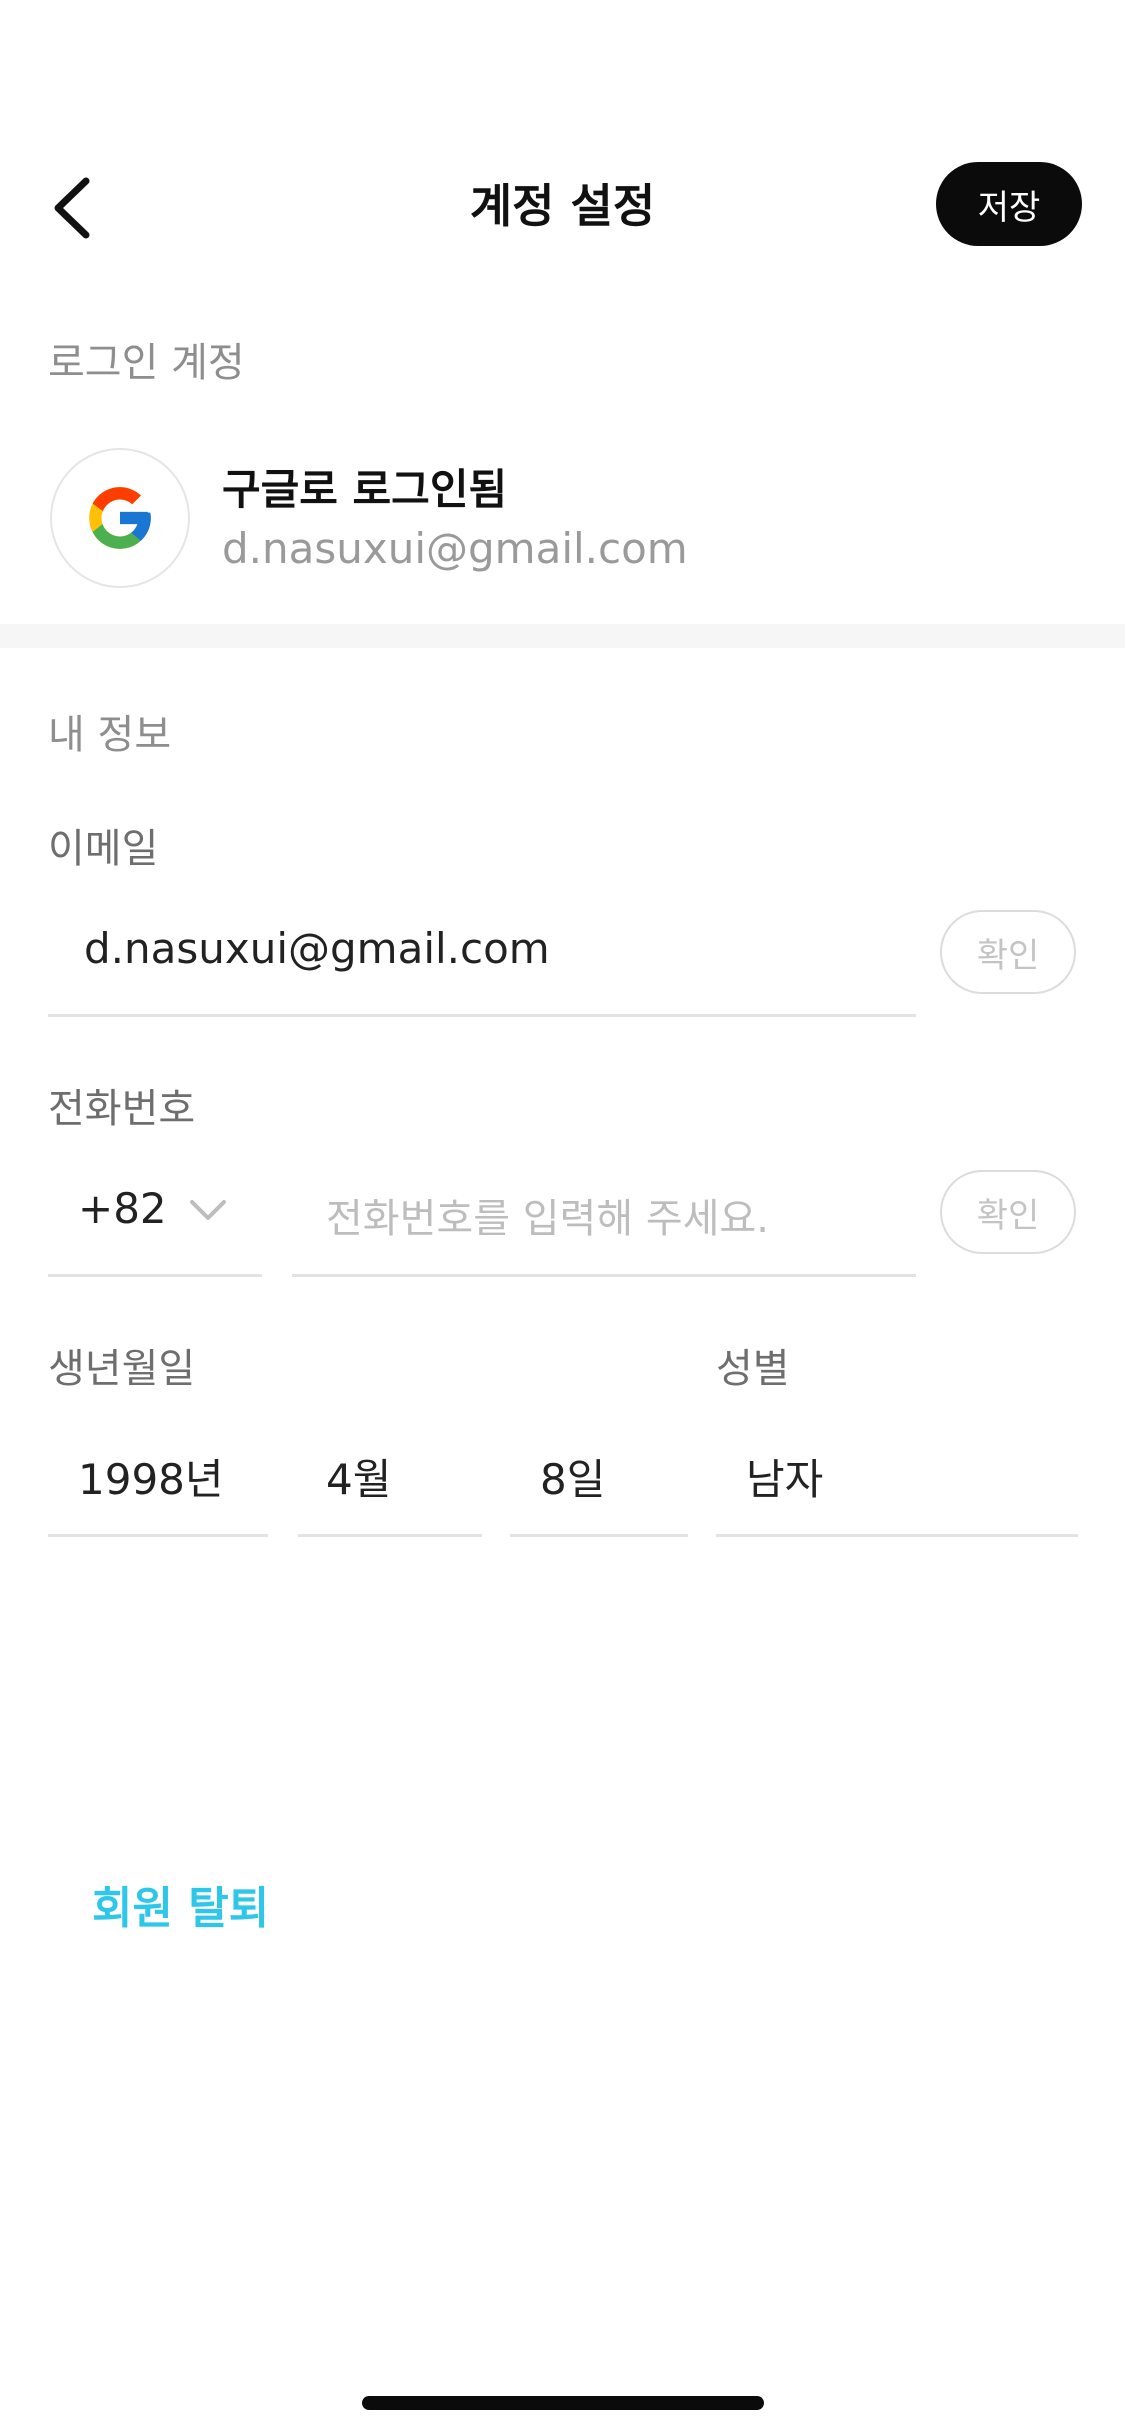 Image resolution: width=1125 pixels, height=2436 pixels. I want to click on google-g-icon, so click(120, 518).